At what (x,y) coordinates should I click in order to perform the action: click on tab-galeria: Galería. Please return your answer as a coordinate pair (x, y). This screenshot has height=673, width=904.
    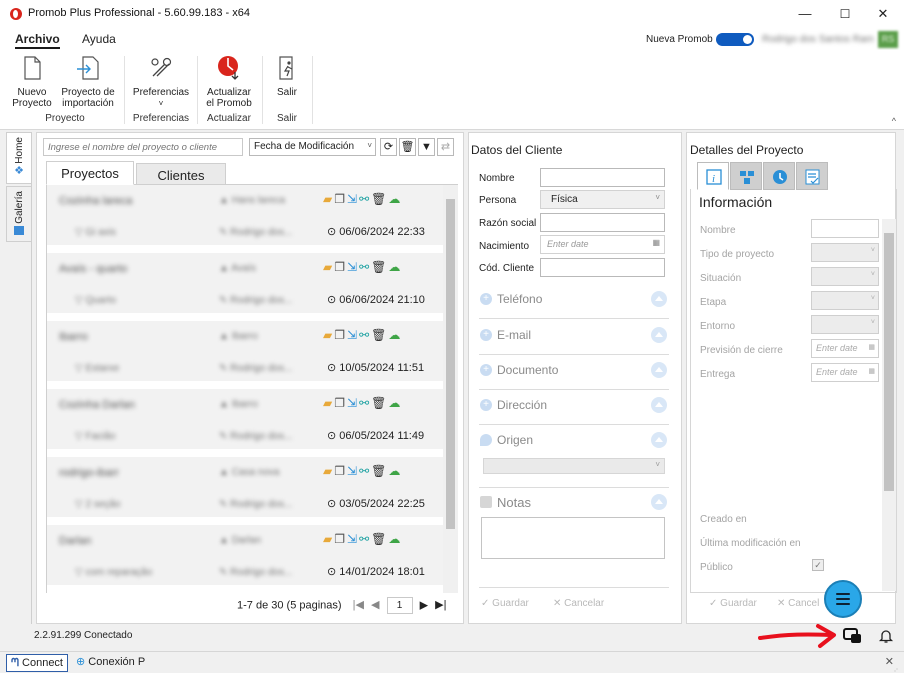
    Looking at the image, I should click on (19, 214).